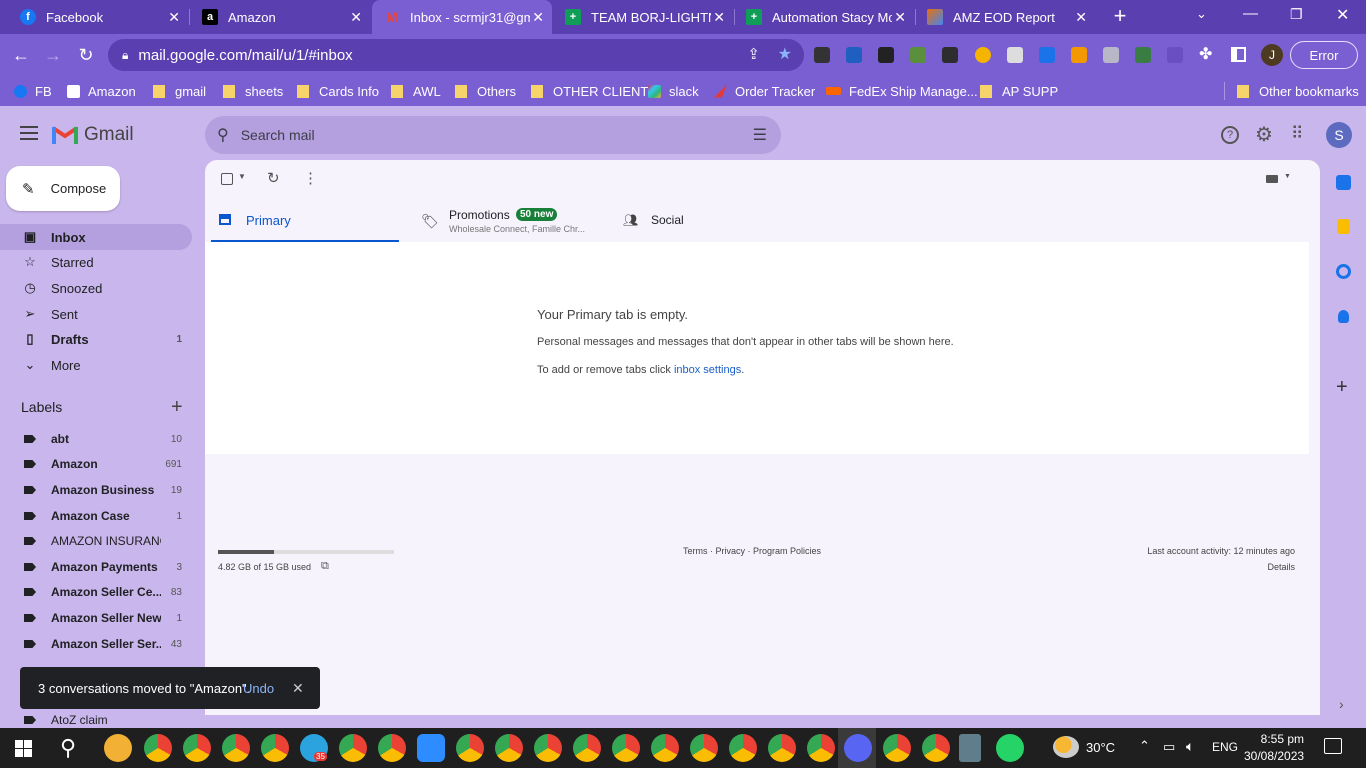 The height and width of the screenshot is (768, 1366). What do you see at coordinates (1342, 15) in the screenshot?
I see `close-window-icon: ✕` at bounding box center [1342, 15].